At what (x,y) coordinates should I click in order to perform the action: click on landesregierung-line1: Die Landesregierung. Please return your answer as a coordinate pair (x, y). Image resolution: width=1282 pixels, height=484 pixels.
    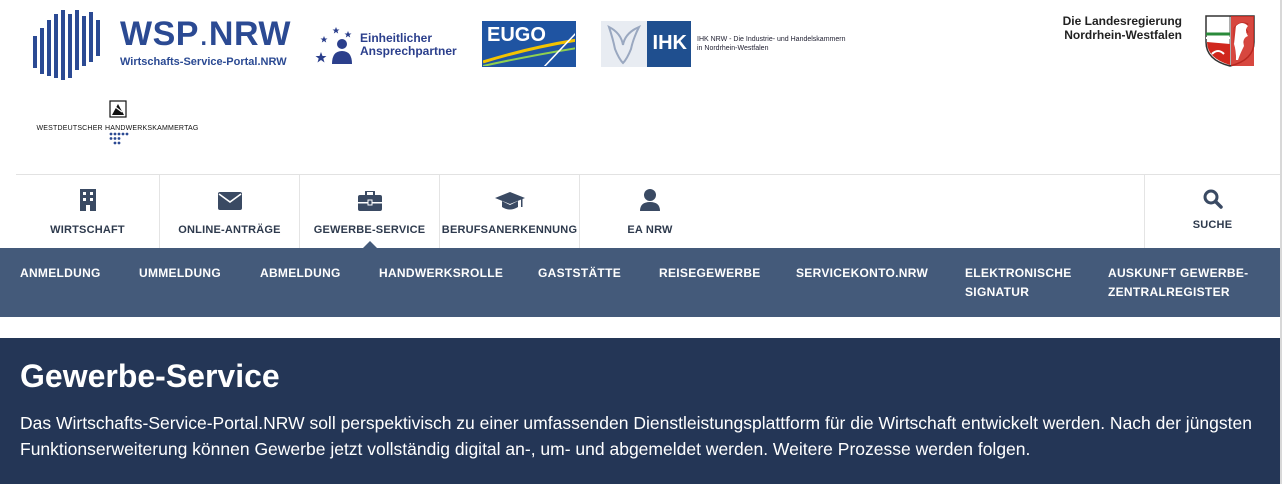
    Looking at the image, I should click on (1122, 21).